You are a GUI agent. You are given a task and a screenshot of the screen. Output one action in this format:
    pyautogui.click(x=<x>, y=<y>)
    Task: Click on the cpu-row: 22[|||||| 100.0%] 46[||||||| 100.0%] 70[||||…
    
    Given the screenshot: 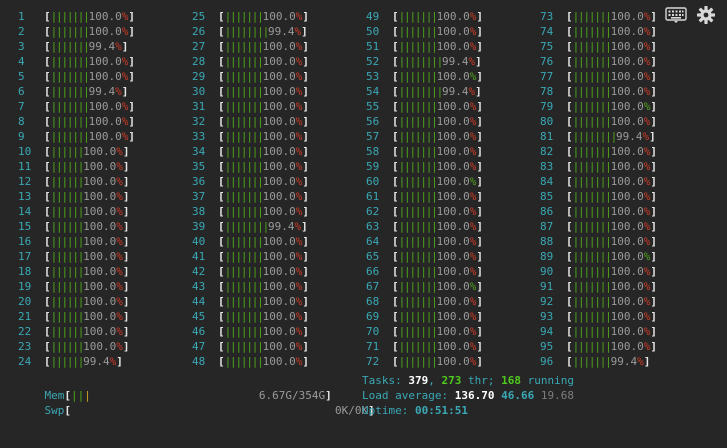 What is the action you would take?
    pyautogui.click(x=363, y=331)
    